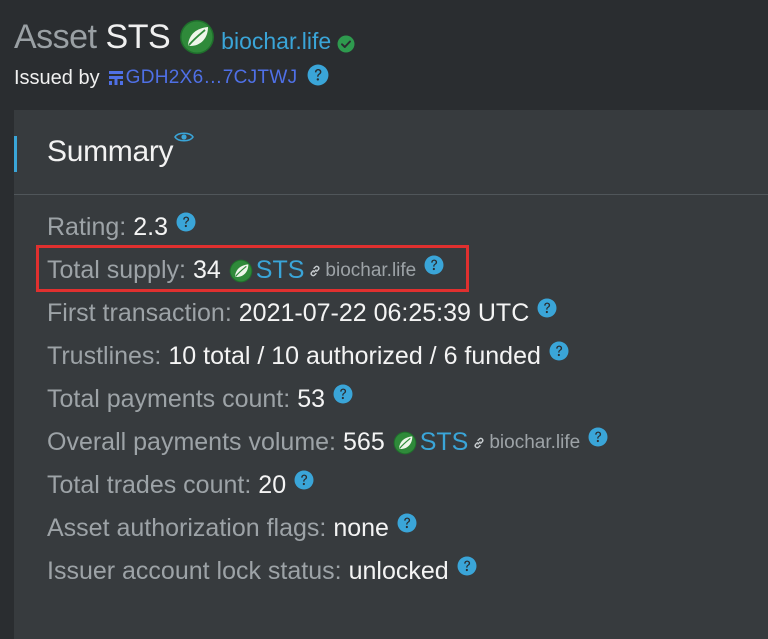 The width and height of the screenshot is (768, 639). What do you see at coordinates (150, 227) in the screenshot?
I see `rating-value: 2.3` at bounding box center [150, 227].